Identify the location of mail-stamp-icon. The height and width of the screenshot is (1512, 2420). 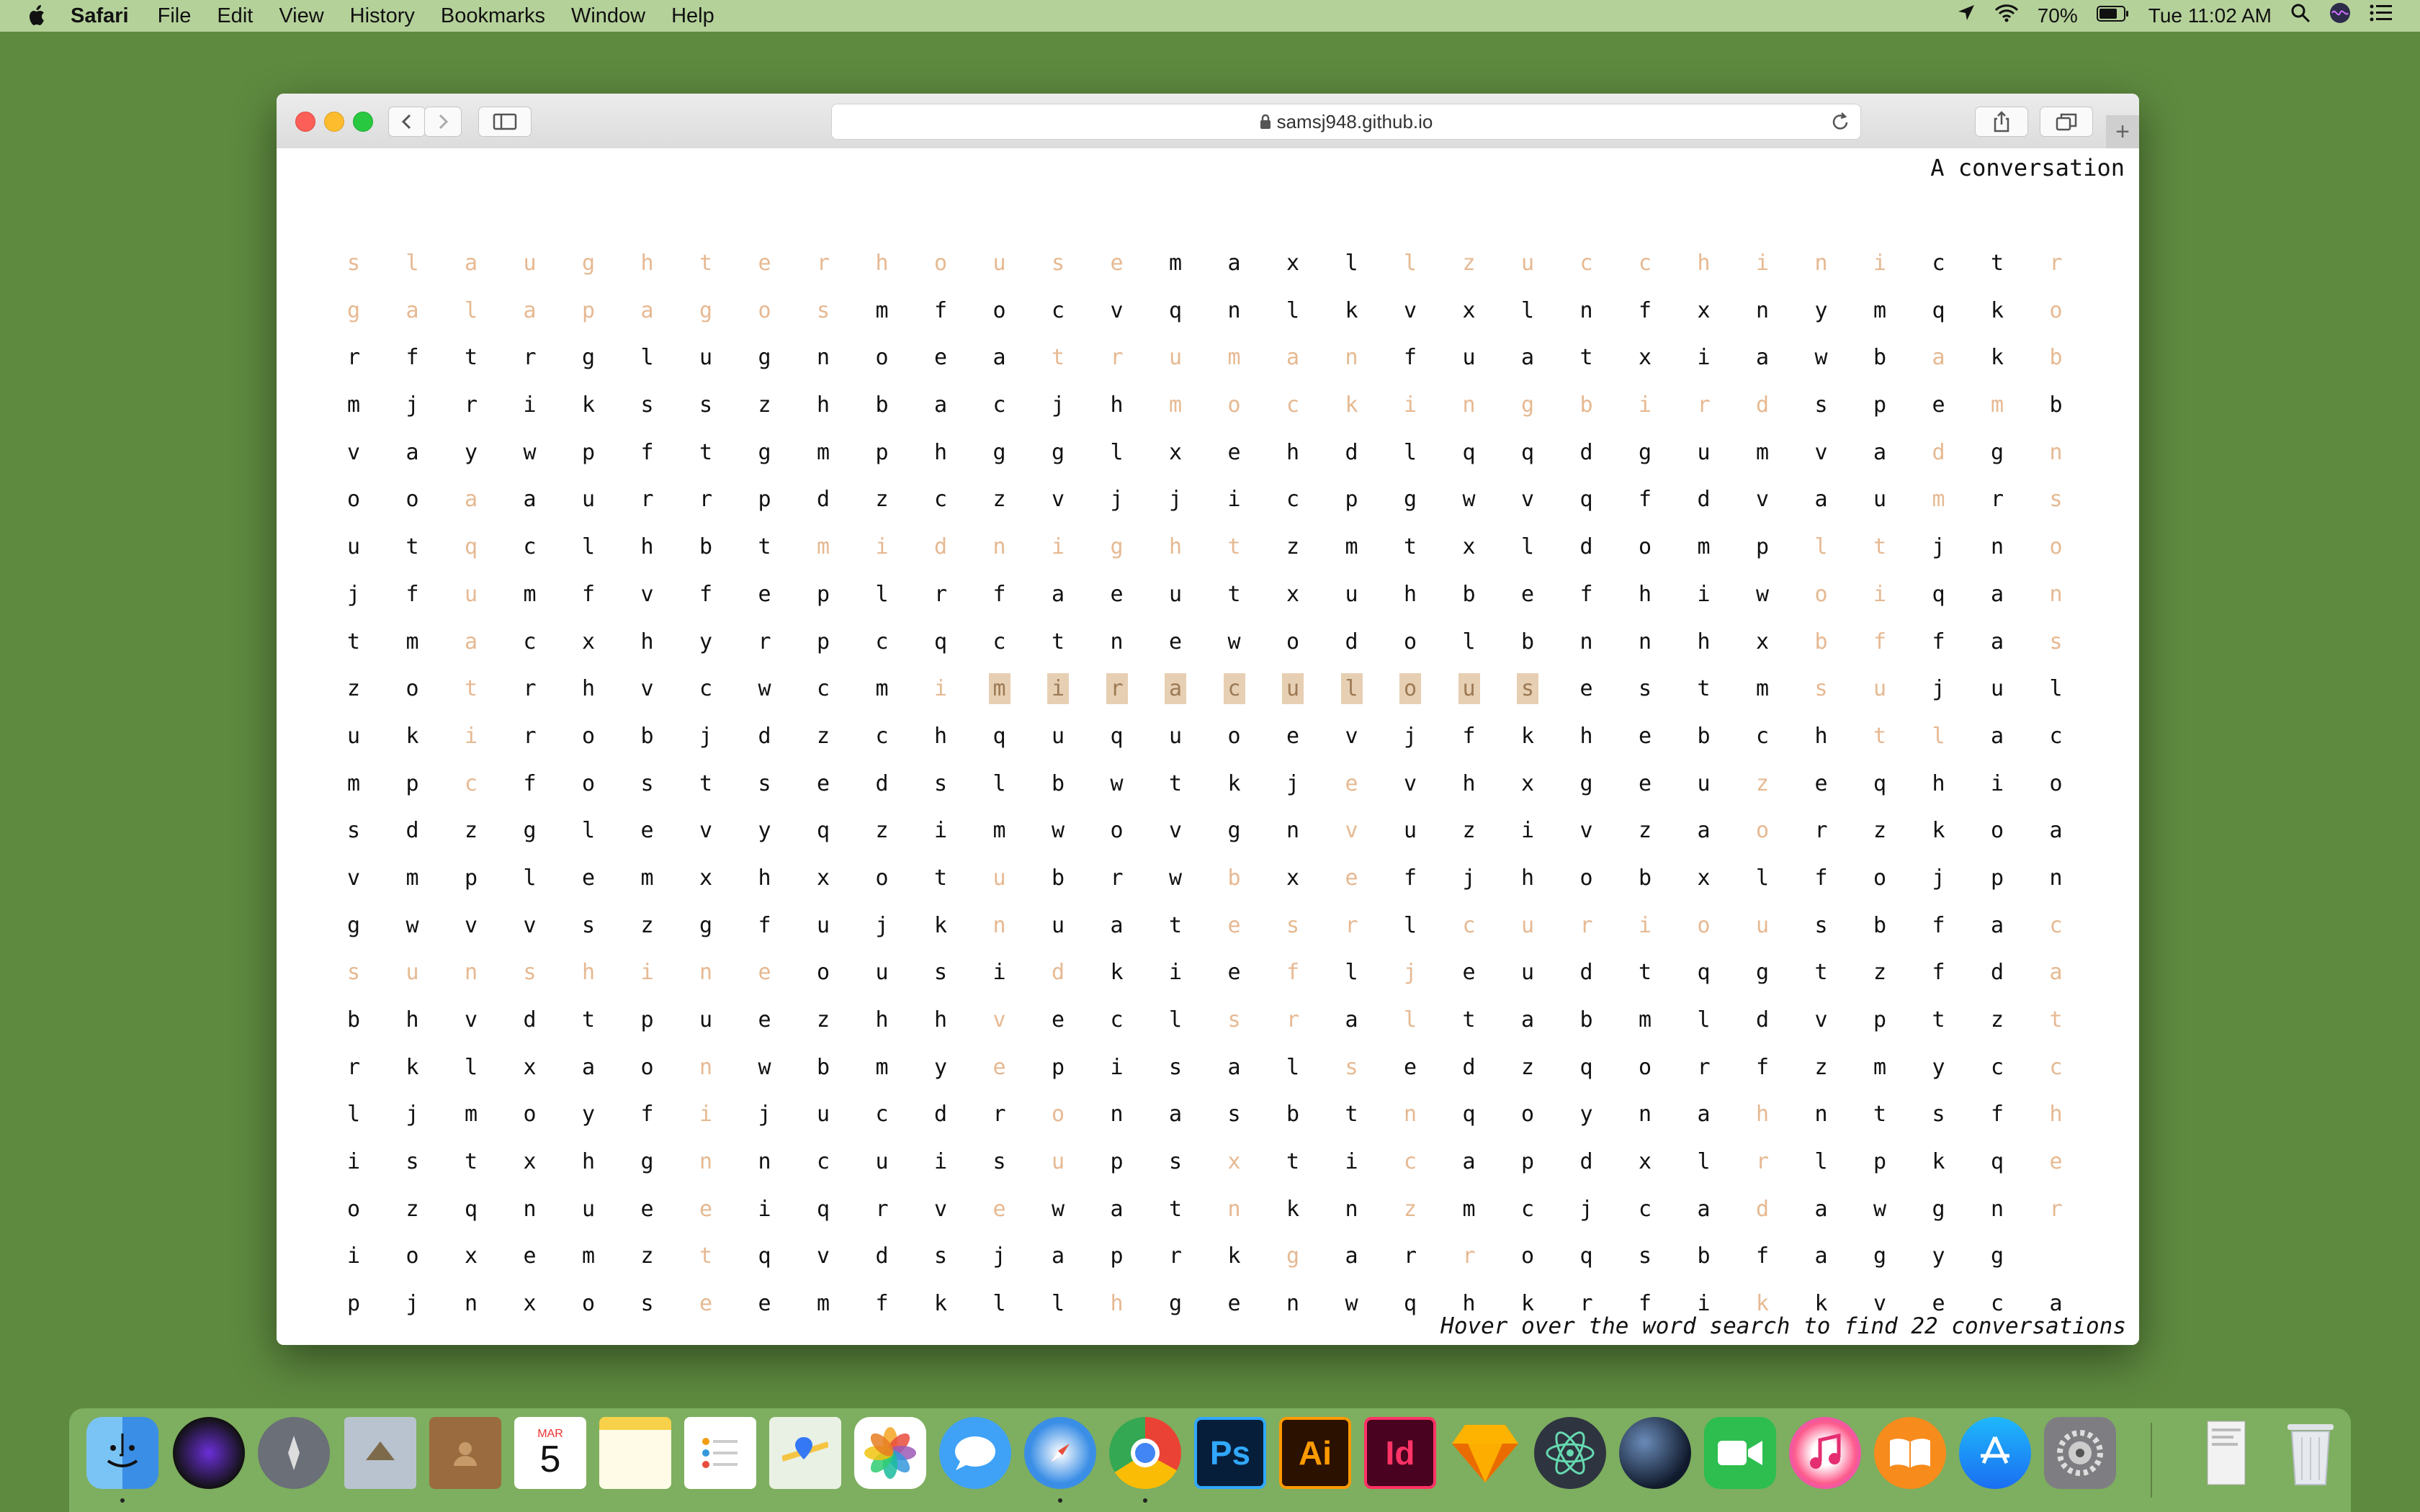
(380, 1453).